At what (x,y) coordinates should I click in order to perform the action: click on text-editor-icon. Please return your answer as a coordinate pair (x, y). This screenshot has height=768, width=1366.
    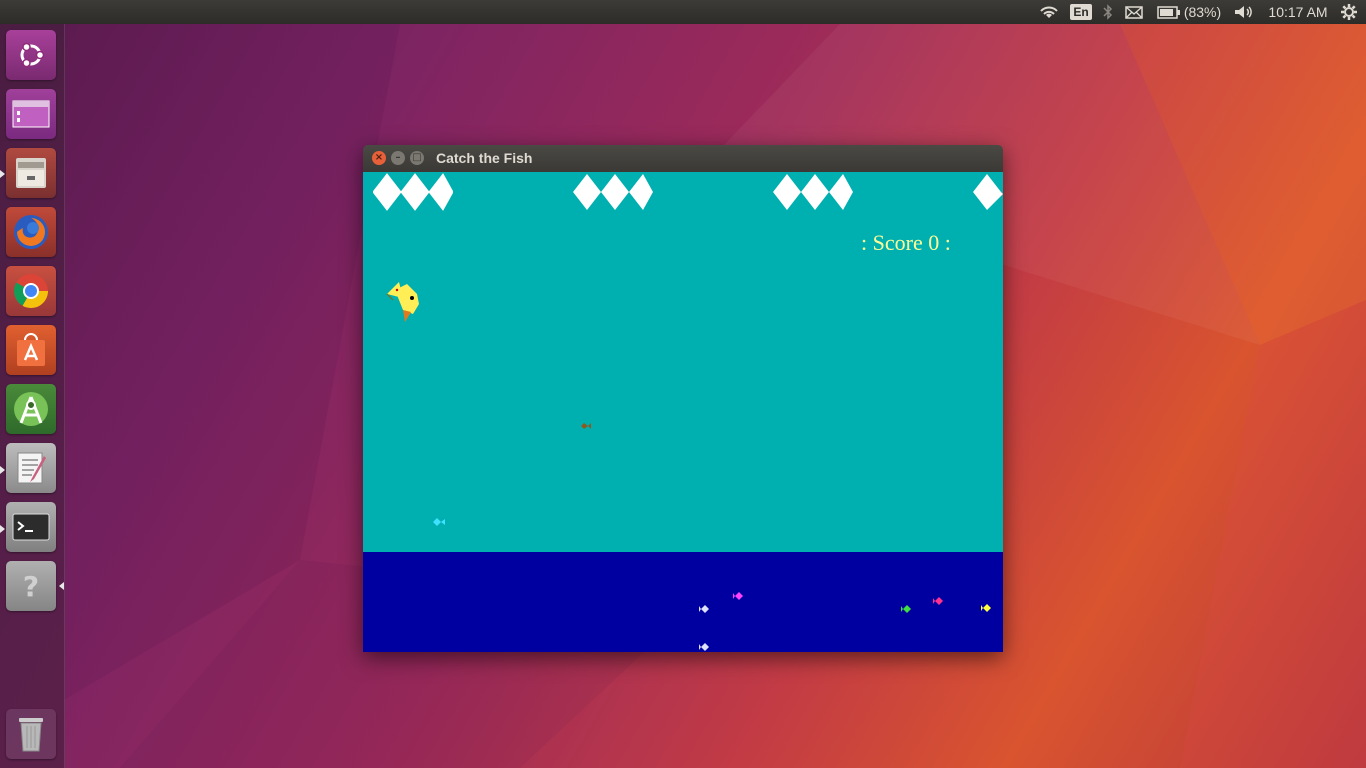
    Looking at the image, I should click on (31, 468).